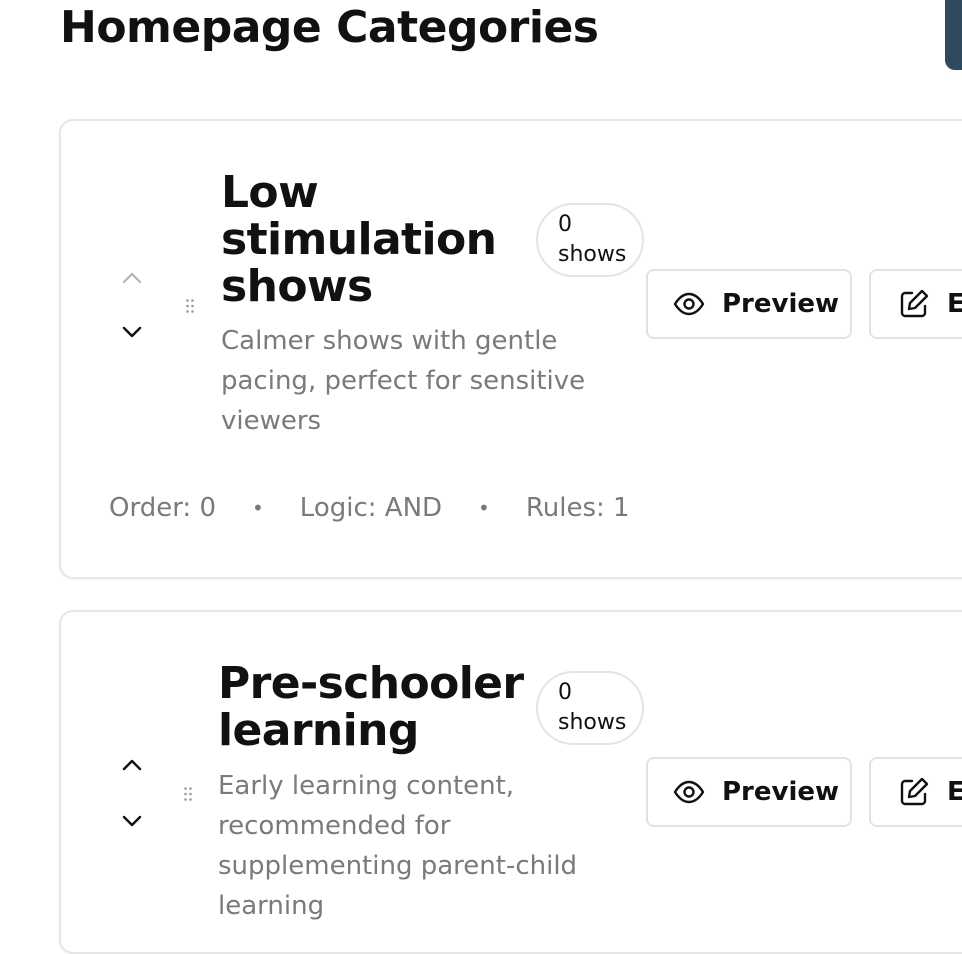  What do you see at coordinates (329, 27) in the screenshot?
I see `page-title: Homepage Categories` at bounding box center [329, 27].